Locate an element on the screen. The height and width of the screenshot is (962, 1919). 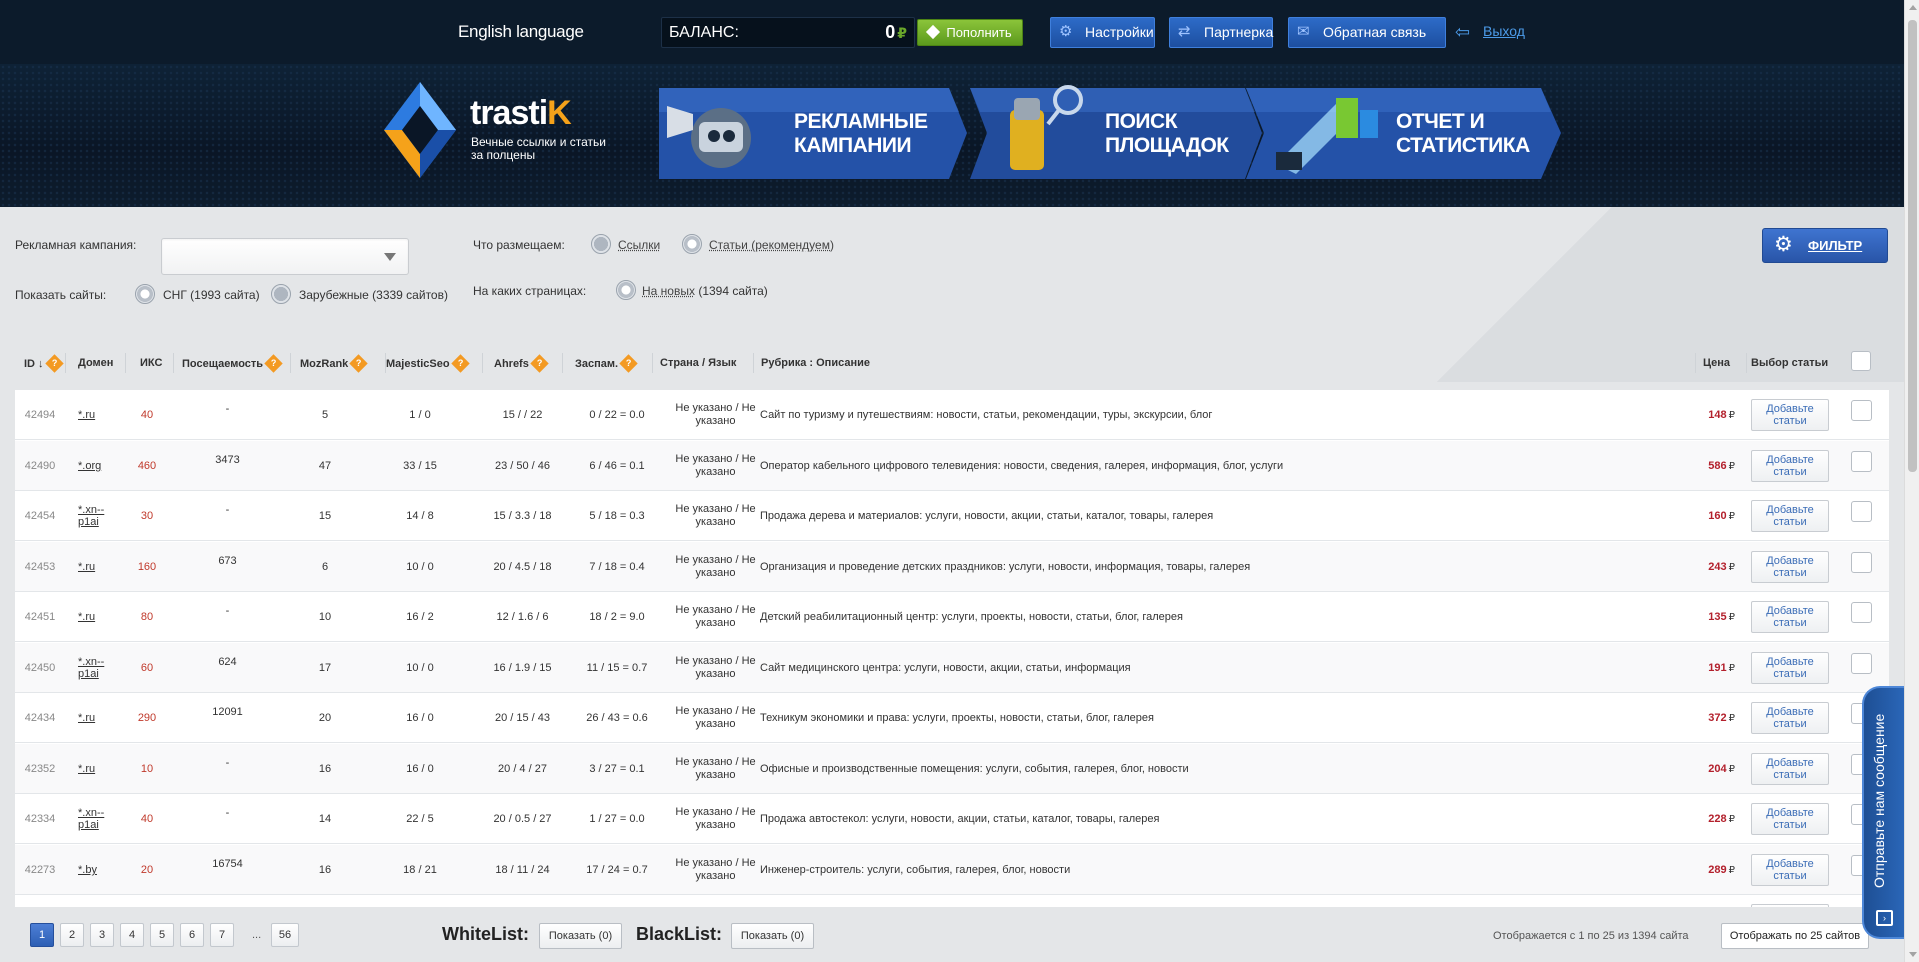
balance-box: БАЛАНС: 0 ₽ is located at coordinates (788, 32).